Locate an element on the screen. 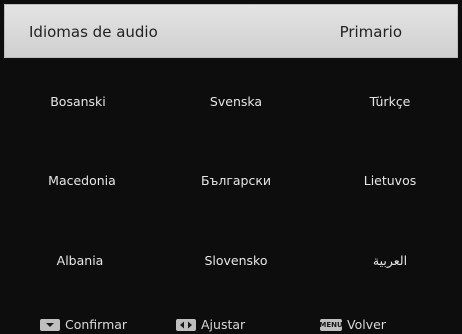  confirm-hint: Confirmar is located at coordinates (83, 324).